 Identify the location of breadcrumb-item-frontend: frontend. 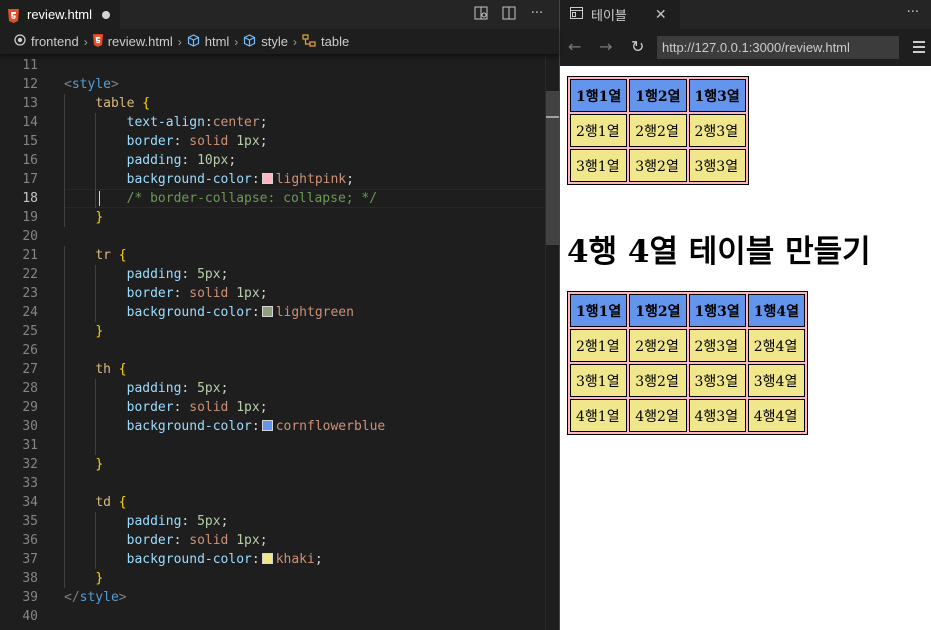
(46, 41).